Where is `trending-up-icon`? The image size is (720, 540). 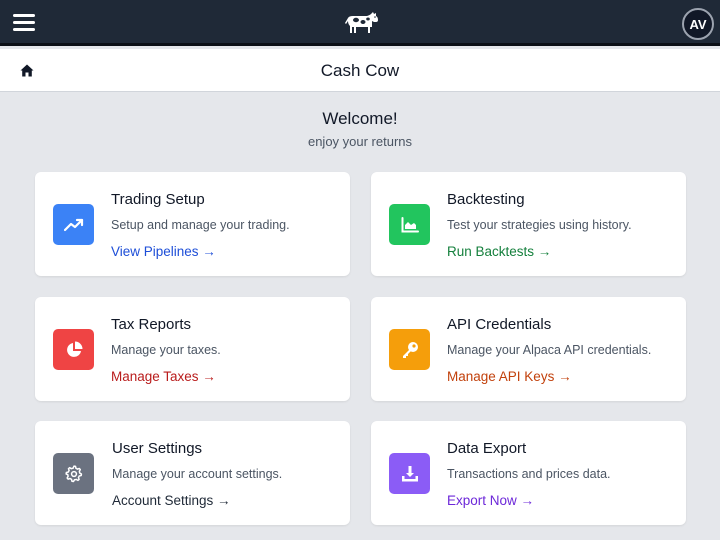
trending-up-icon is located at coordinates (73, 224).